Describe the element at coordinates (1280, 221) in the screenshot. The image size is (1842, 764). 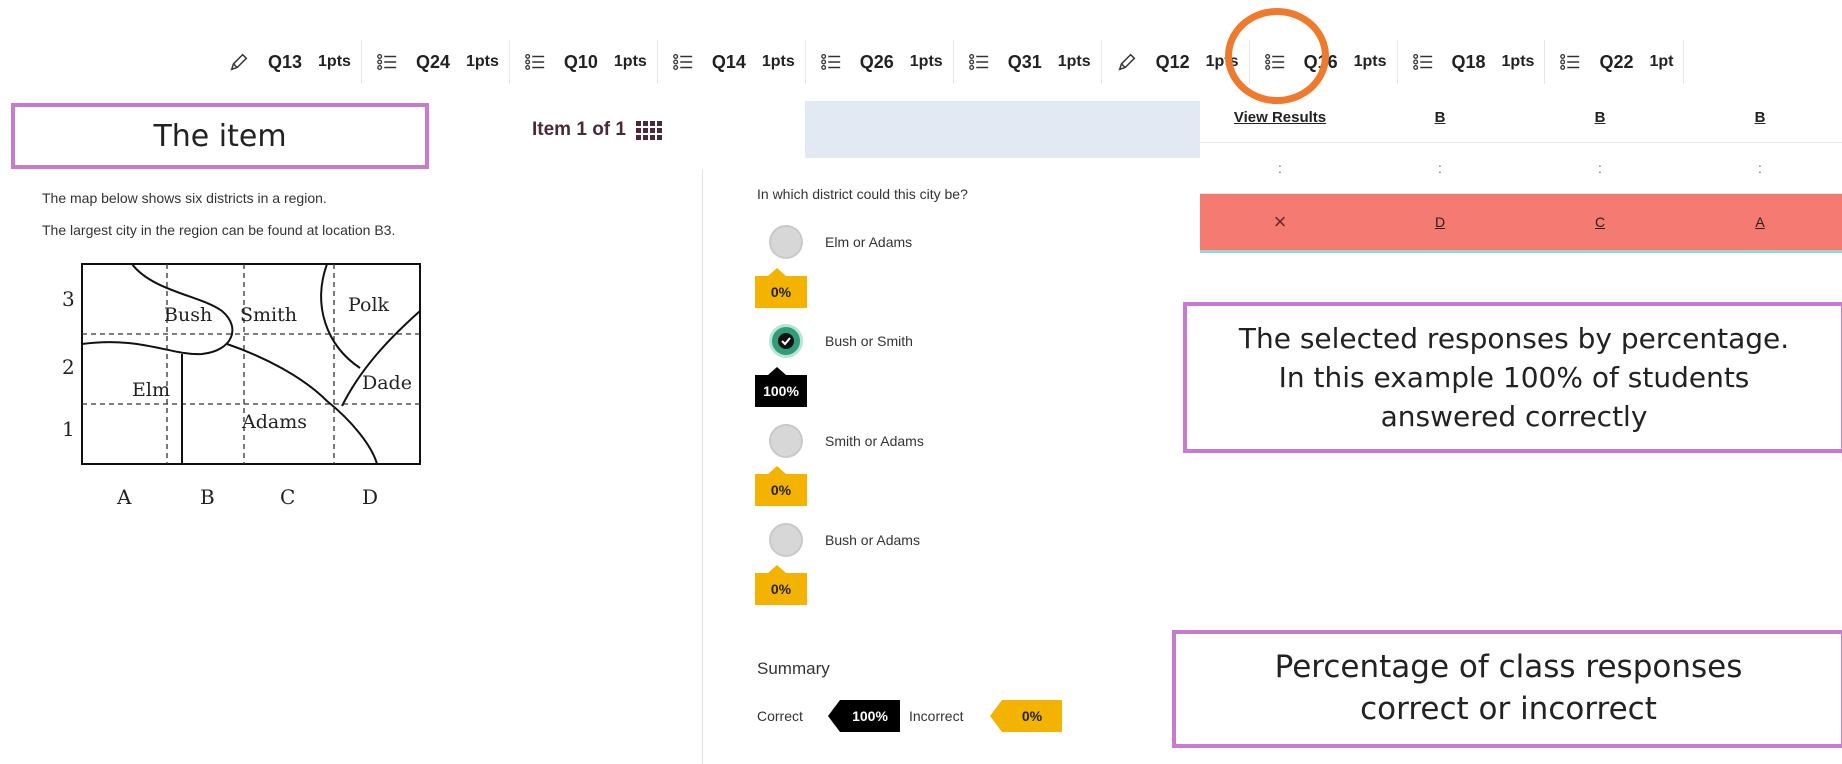
I see `incorrect-mark-icon: ×` at that location.